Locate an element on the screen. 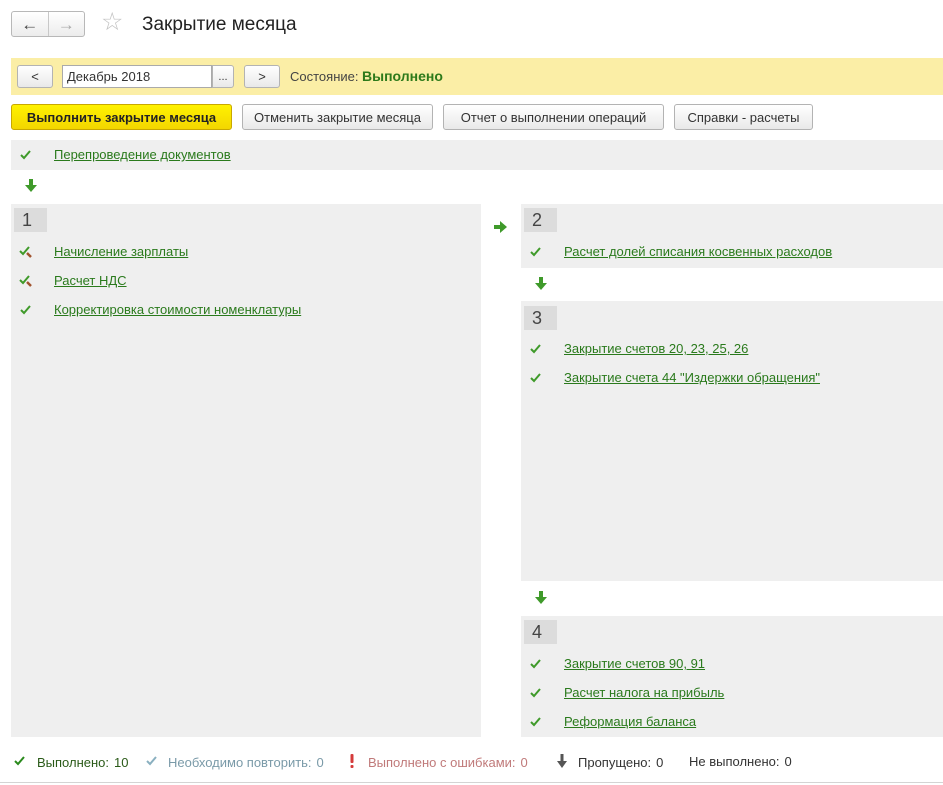 The image size is (943, 785). step-link: Корректировка стоимости номенклатуры is located at coordinates (177, 309).